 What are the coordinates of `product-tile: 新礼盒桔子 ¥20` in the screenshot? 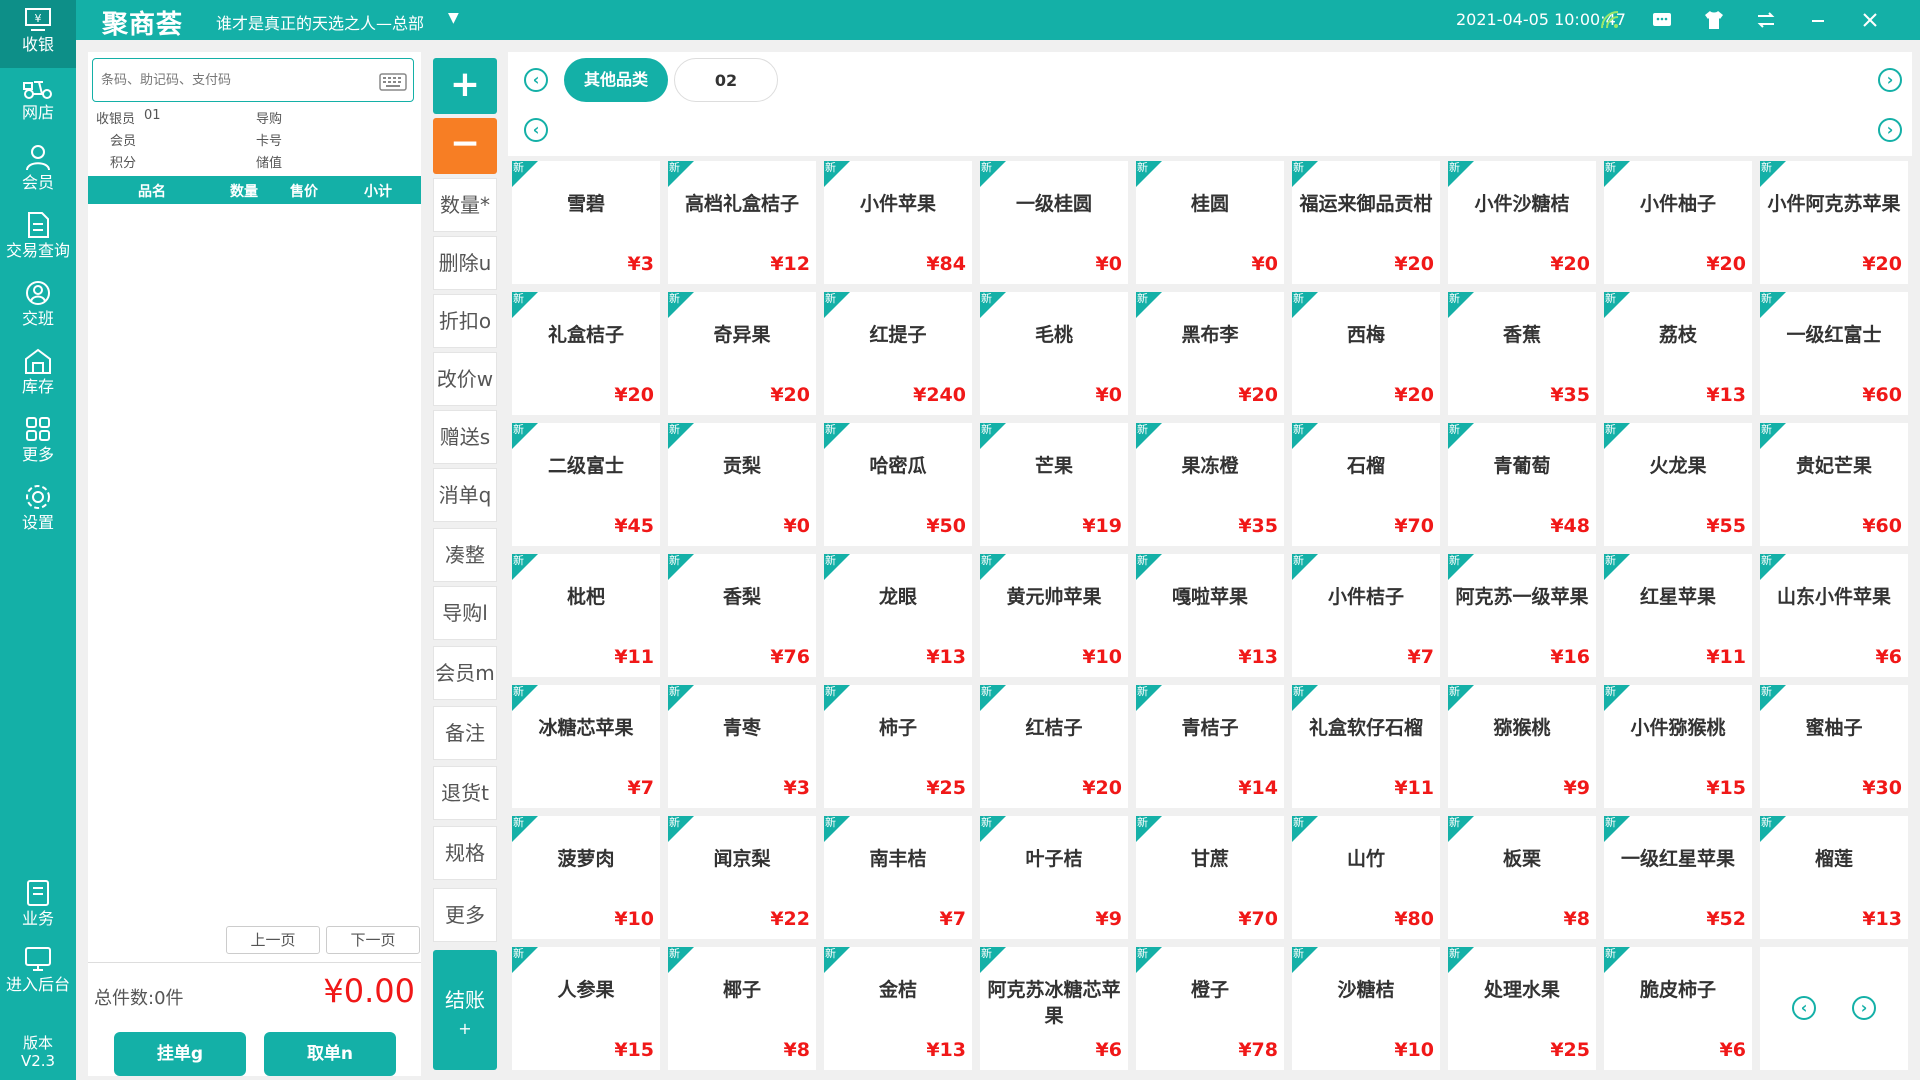 It's located at (586, 353).